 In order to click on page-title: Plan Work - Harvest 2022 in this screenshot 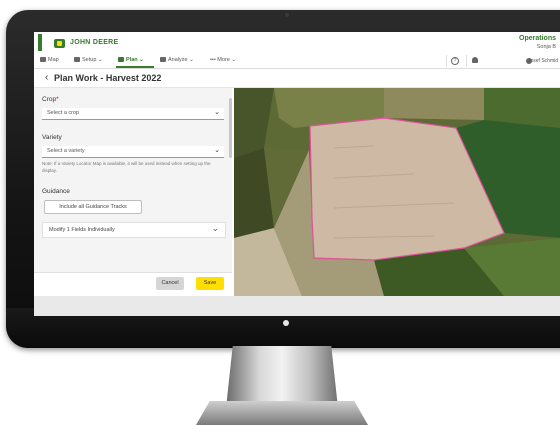, I will do `click(108, 78)`.